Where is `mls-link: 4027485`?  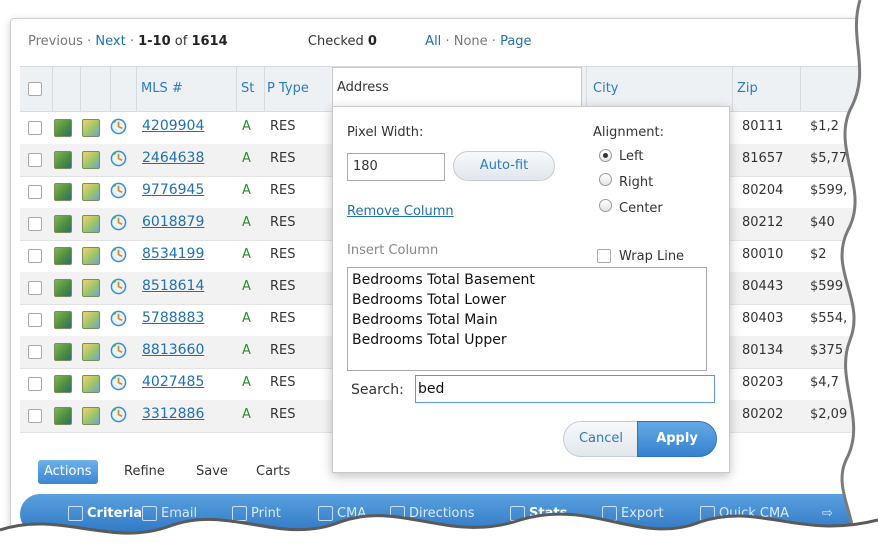
mls-link: 4027485 is located at coordinates (173, 382).